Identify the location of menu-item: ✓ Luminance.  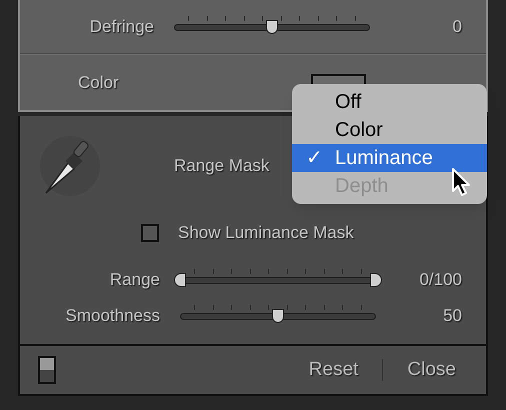
(389, 158).